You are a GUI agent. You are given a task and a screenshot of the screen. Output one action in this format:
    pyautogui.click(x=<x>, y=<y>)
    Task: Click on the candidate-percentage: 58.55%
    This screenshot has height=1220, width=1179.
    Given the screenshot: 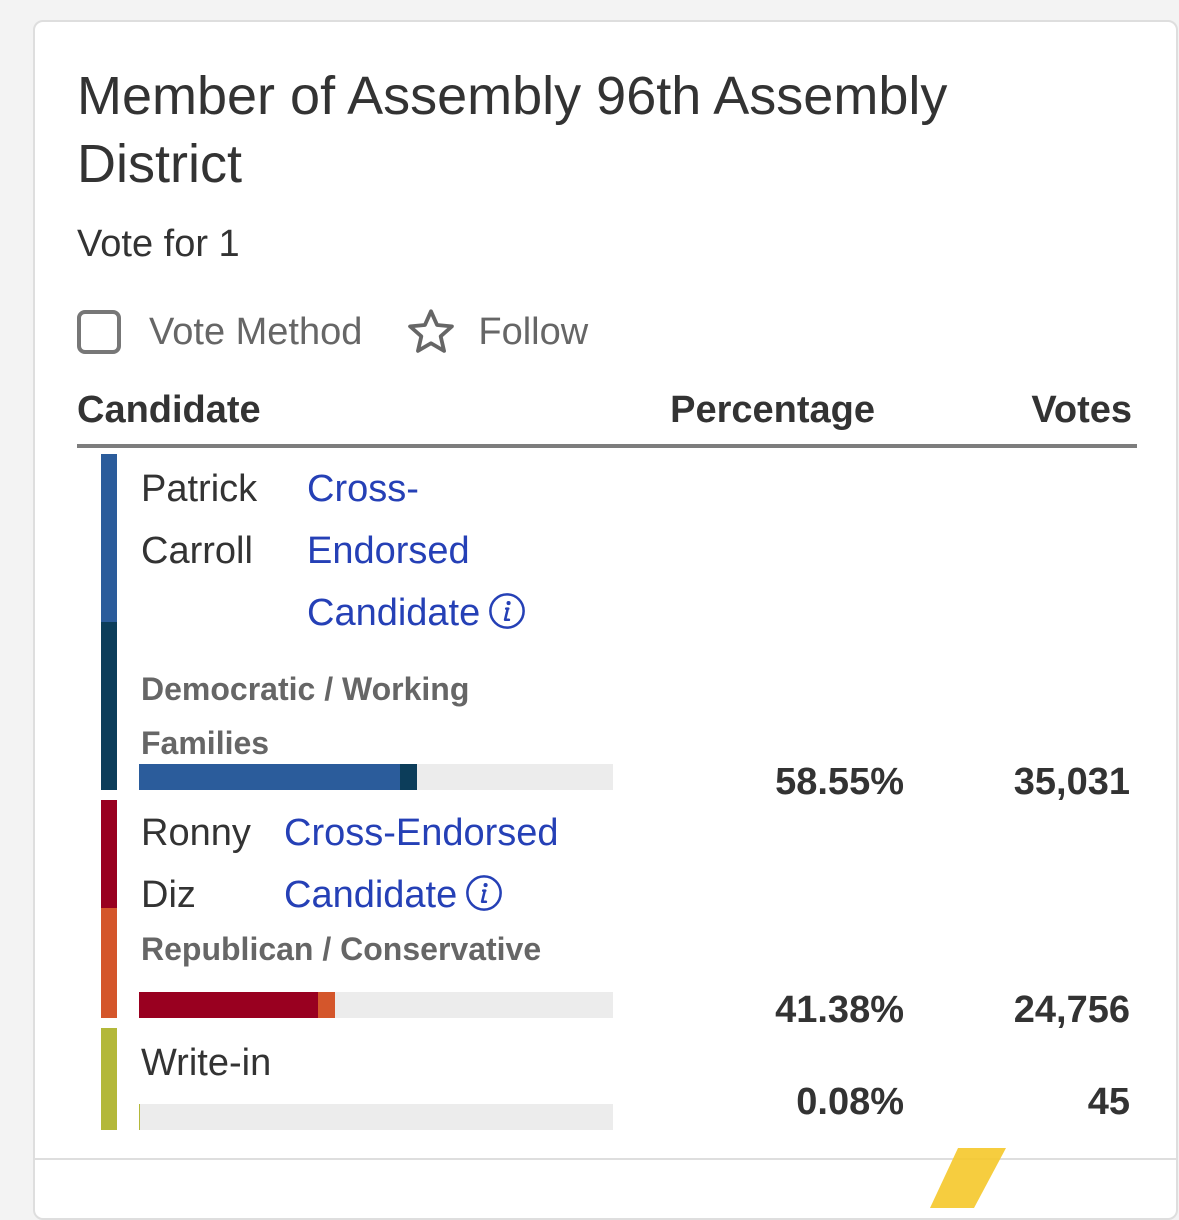 What is the action you would take?
    pyautogui.click(x=839, y=782)
    